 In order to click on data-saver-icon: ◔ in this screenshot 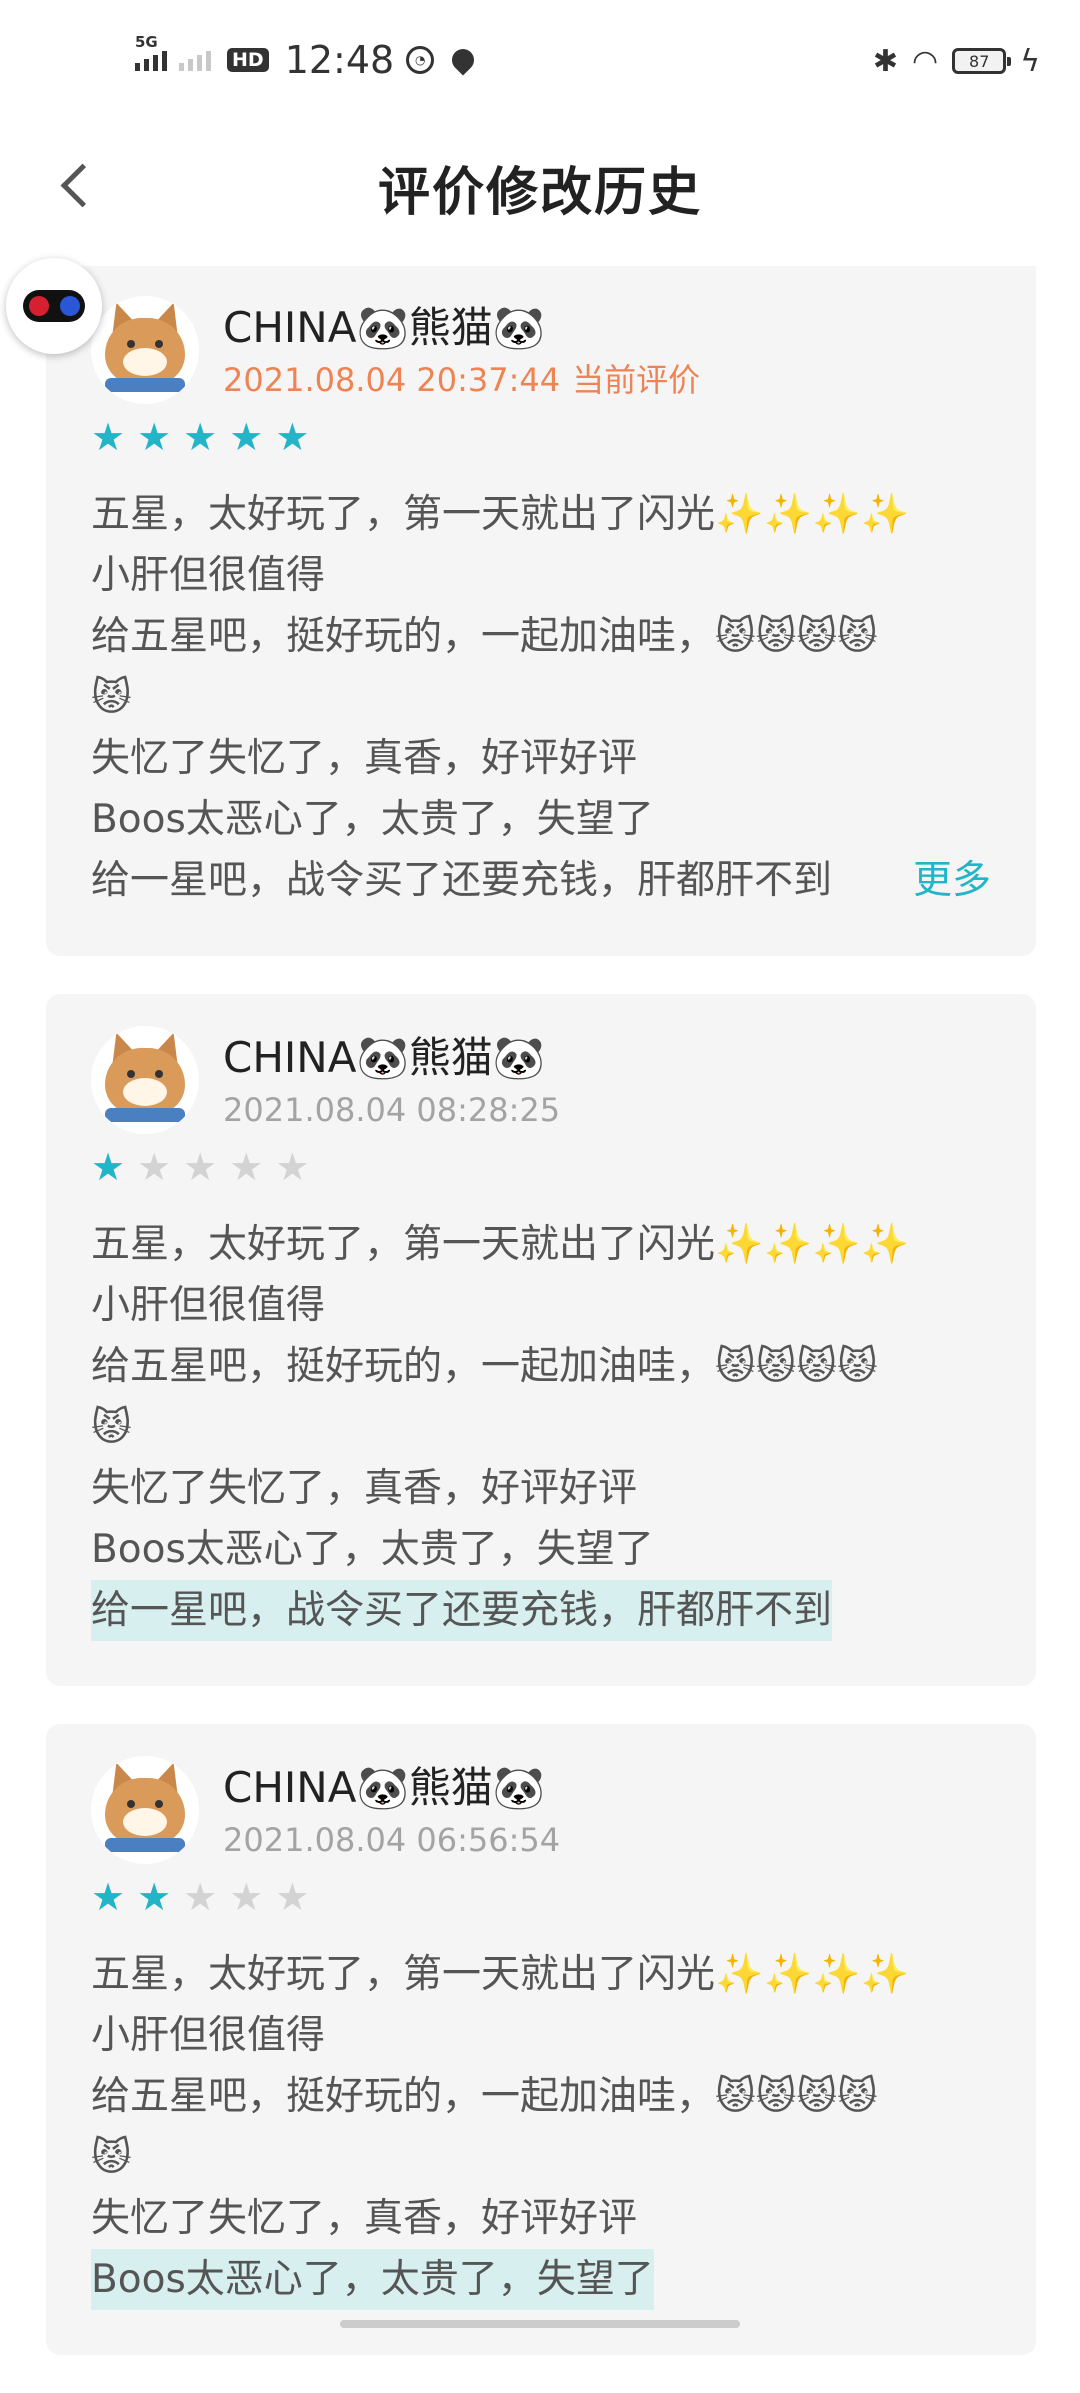, I will do `click(420, 60)`.